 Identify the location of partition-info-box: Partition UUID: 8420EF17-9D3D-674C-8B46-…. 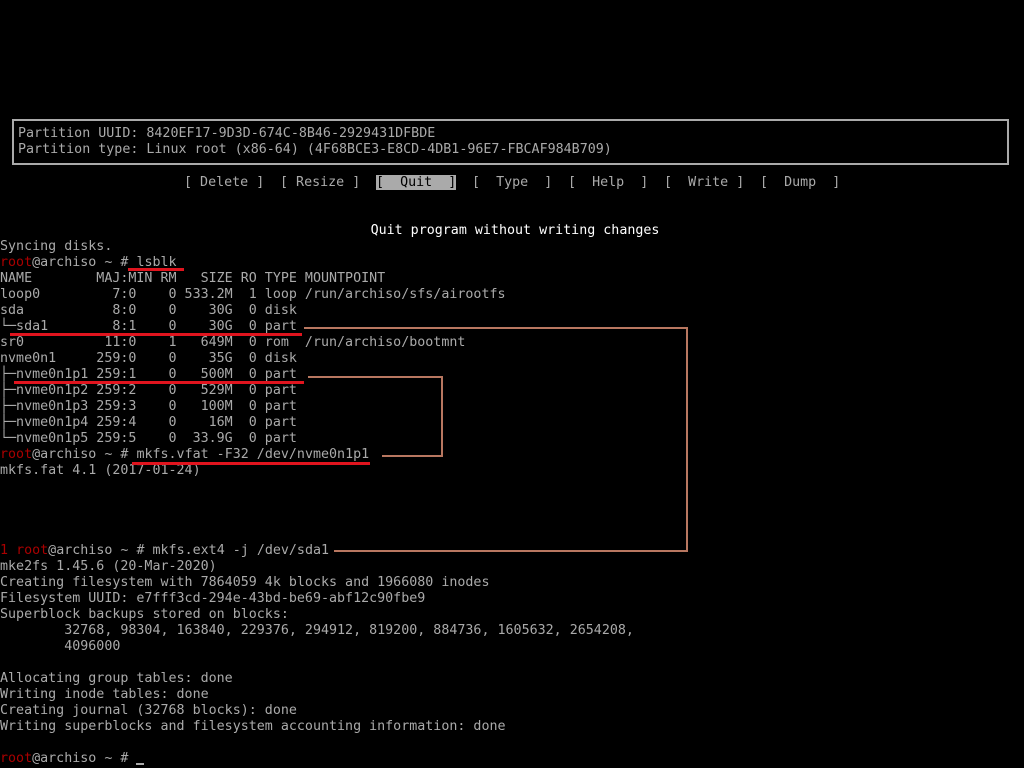
(510, 142).